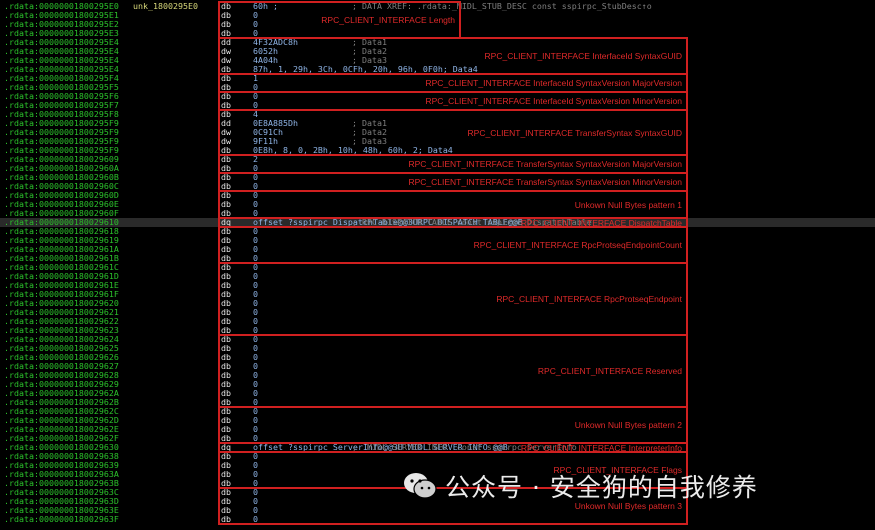 The image size is (875, 530). I want to click on annotation-box: Unkown Null Bytes pattern 2, so click(453, 425).